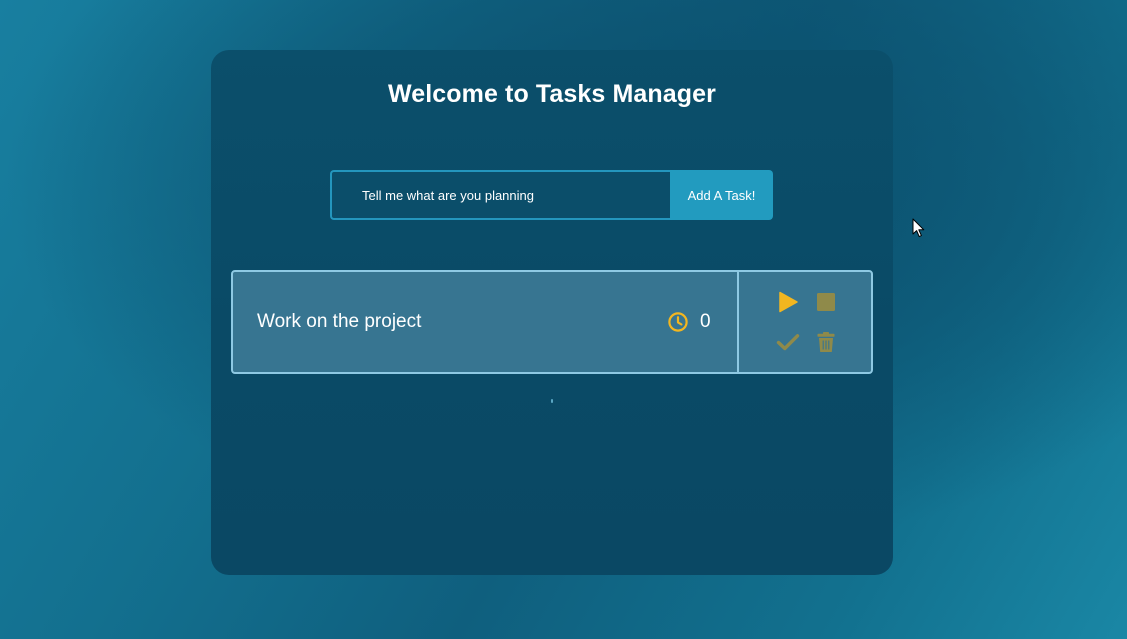 This screenshot has height=639, width=1127. I want to click on clock-icon, so click(678, 322).